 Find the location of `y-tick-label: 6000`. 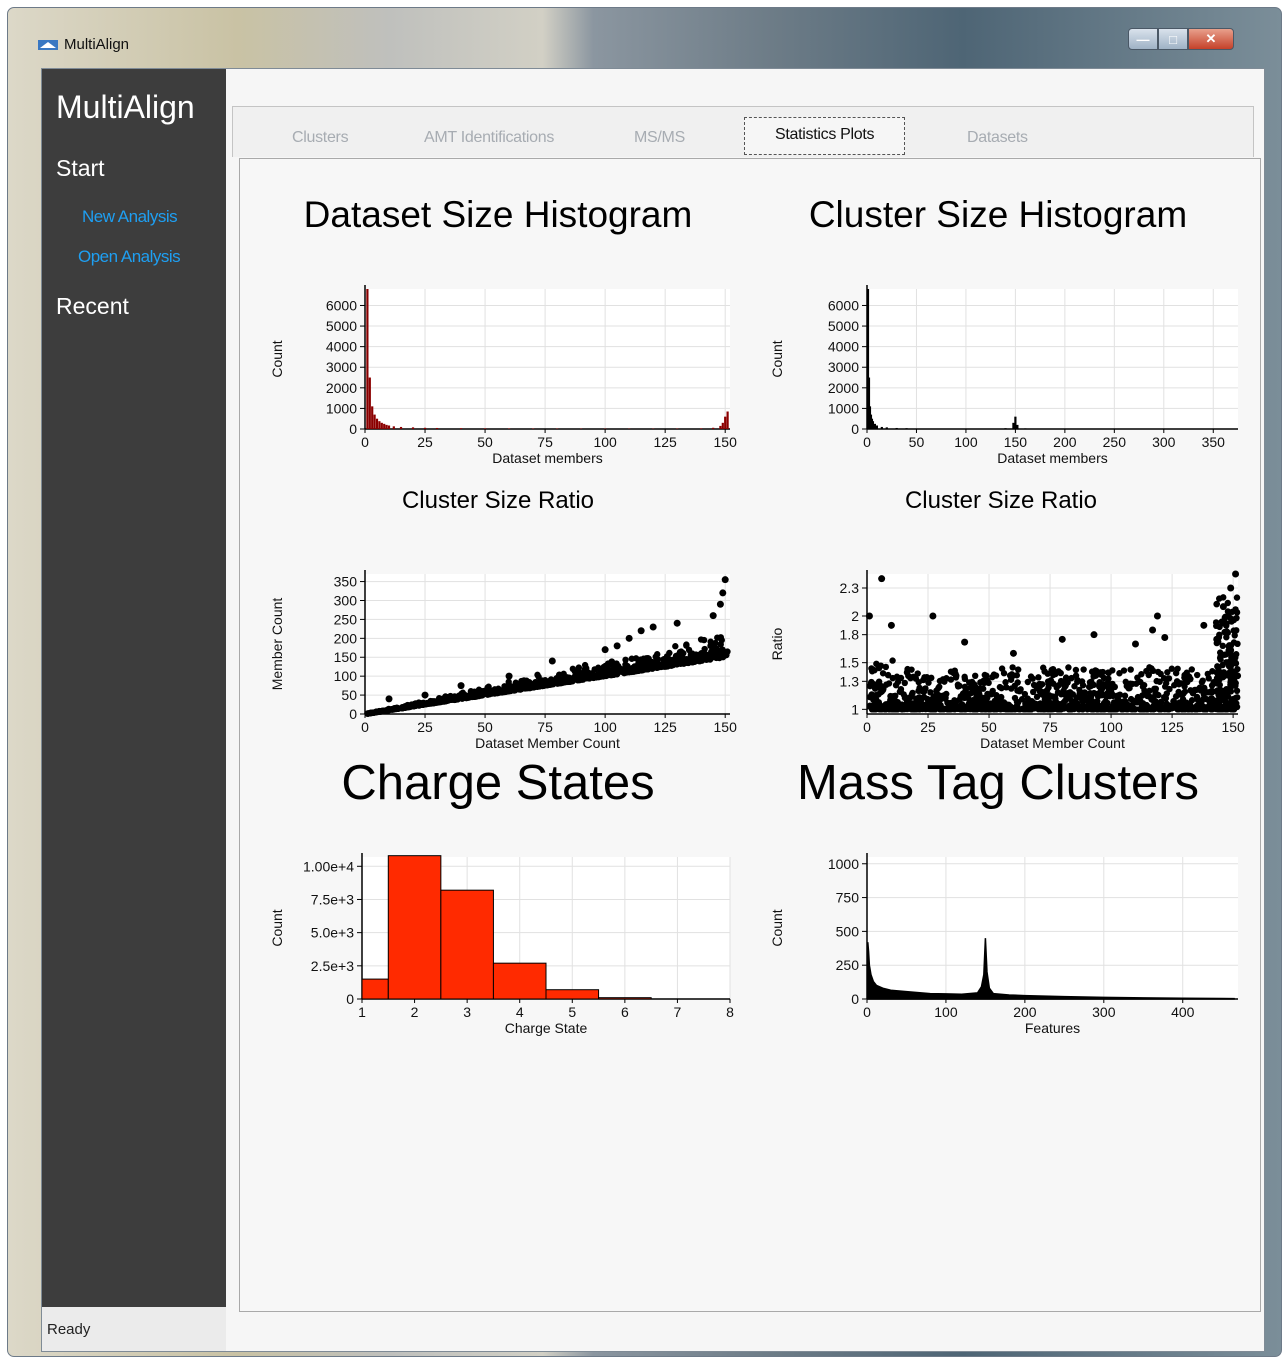

y-tick-label: 6000 is located at coordinates (341, 305).